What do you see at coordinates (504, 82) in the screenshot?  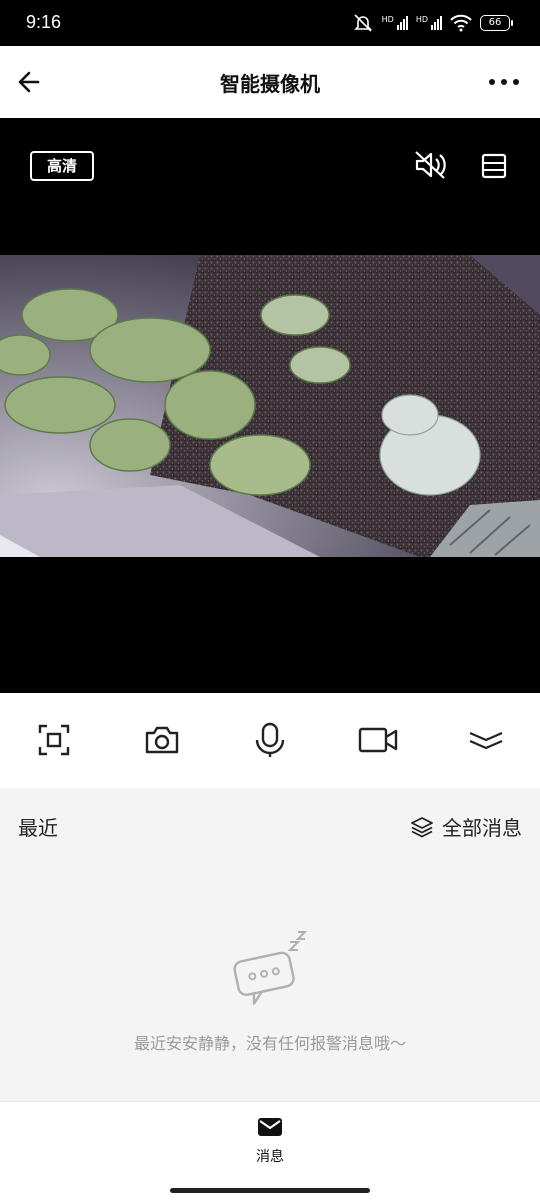 I see `more-options-icon` at bounding box center [504, 82].